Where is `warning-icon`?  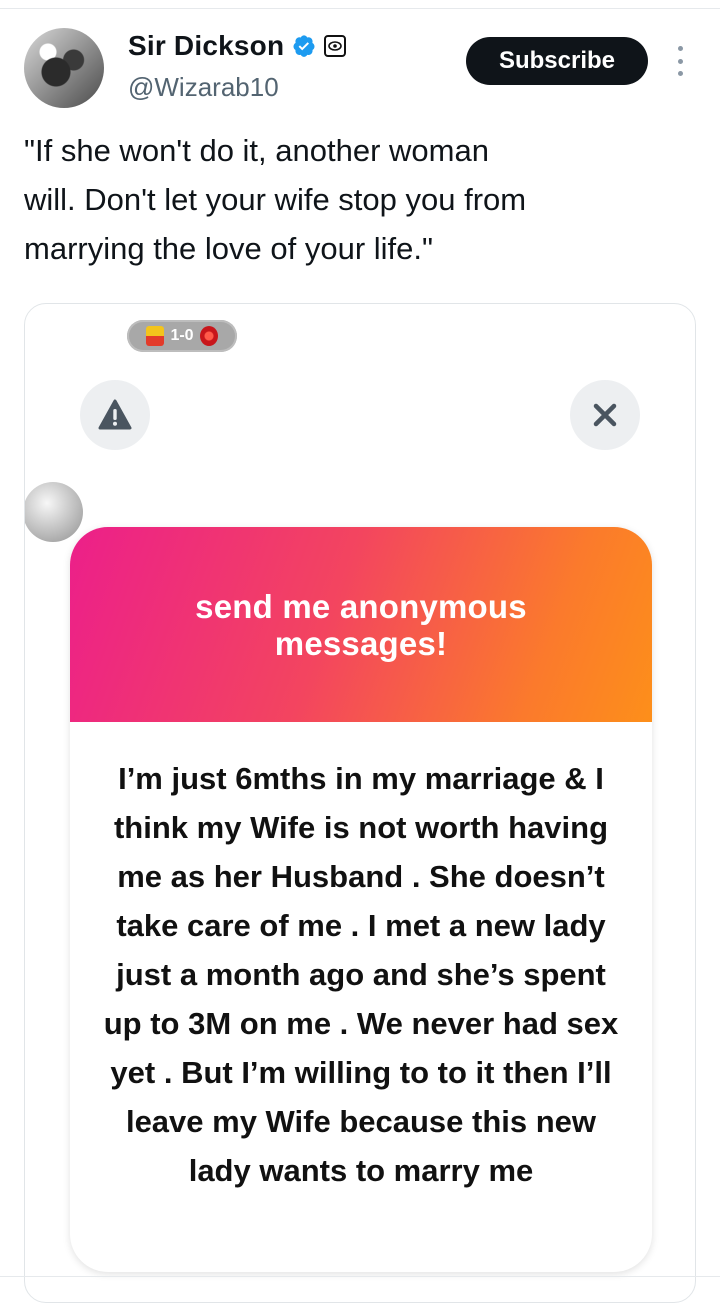 warning-icon is located at coordinates (115, 414).